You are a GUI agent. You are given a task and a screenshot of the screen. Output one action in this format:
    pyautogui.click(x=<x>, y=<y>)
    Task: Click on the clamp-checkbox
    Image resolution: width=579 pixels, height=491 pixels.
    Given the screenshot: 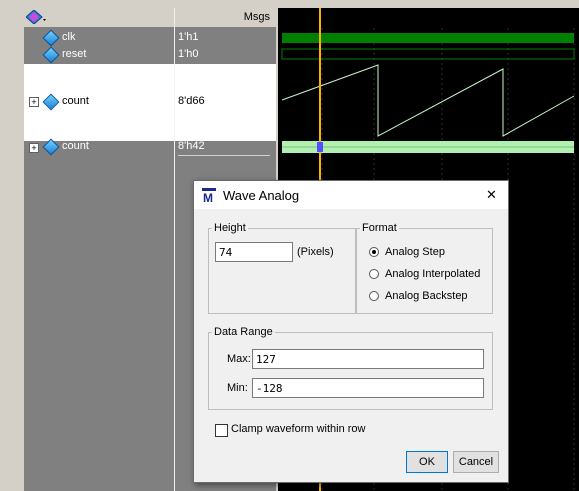 What is the action you would take?
    pyautogui.click(x=221, y=430)
    